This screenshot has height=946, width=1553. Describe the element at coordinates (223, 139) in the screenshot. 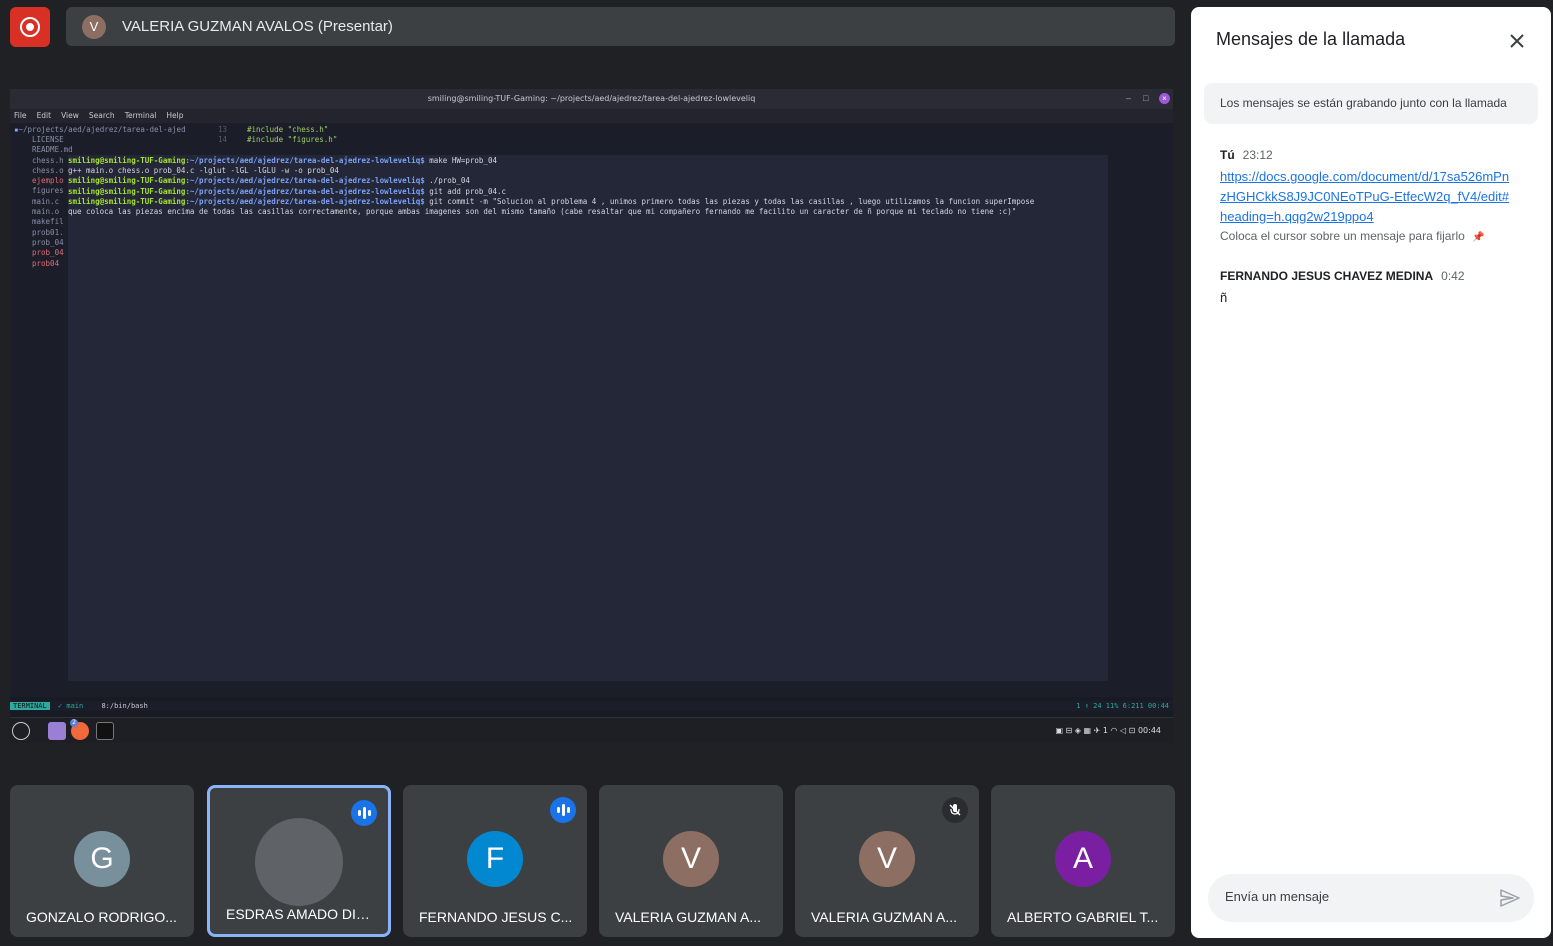

I see `line-number: 14` at that location.